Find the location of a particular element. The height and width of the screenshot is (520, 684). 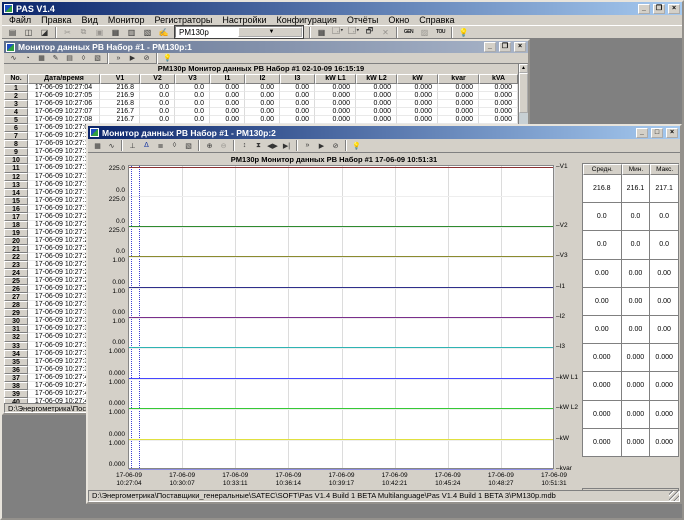

next-point-icon: ▶| is located at coordinates (286, 145).